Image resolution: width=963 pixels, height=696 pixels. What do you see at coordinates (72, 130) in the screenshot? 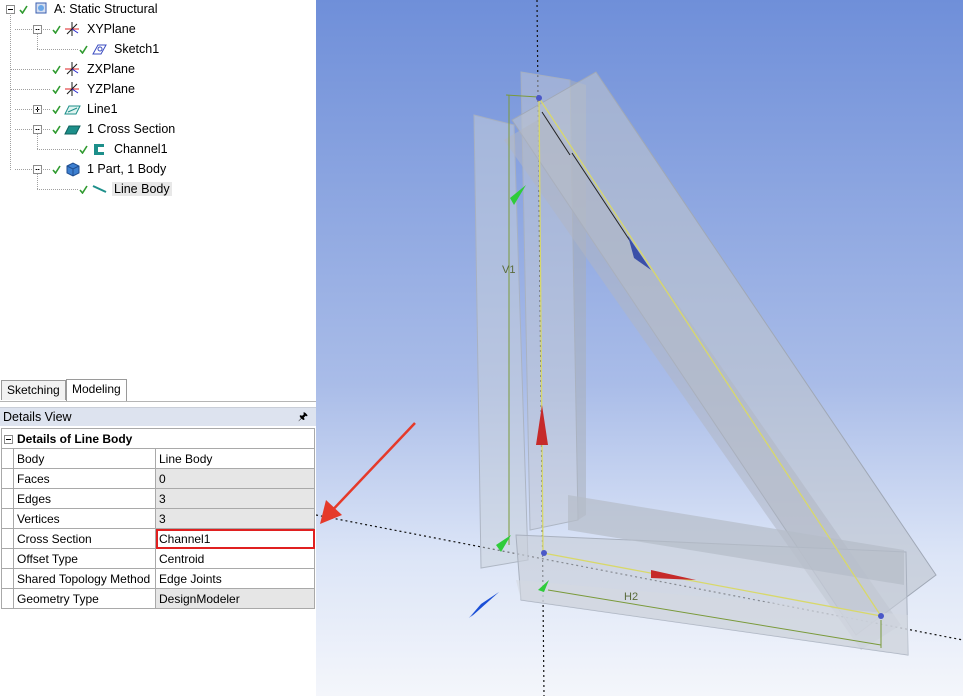
I see `cross-section-icon` at bounding box center [72, 130].